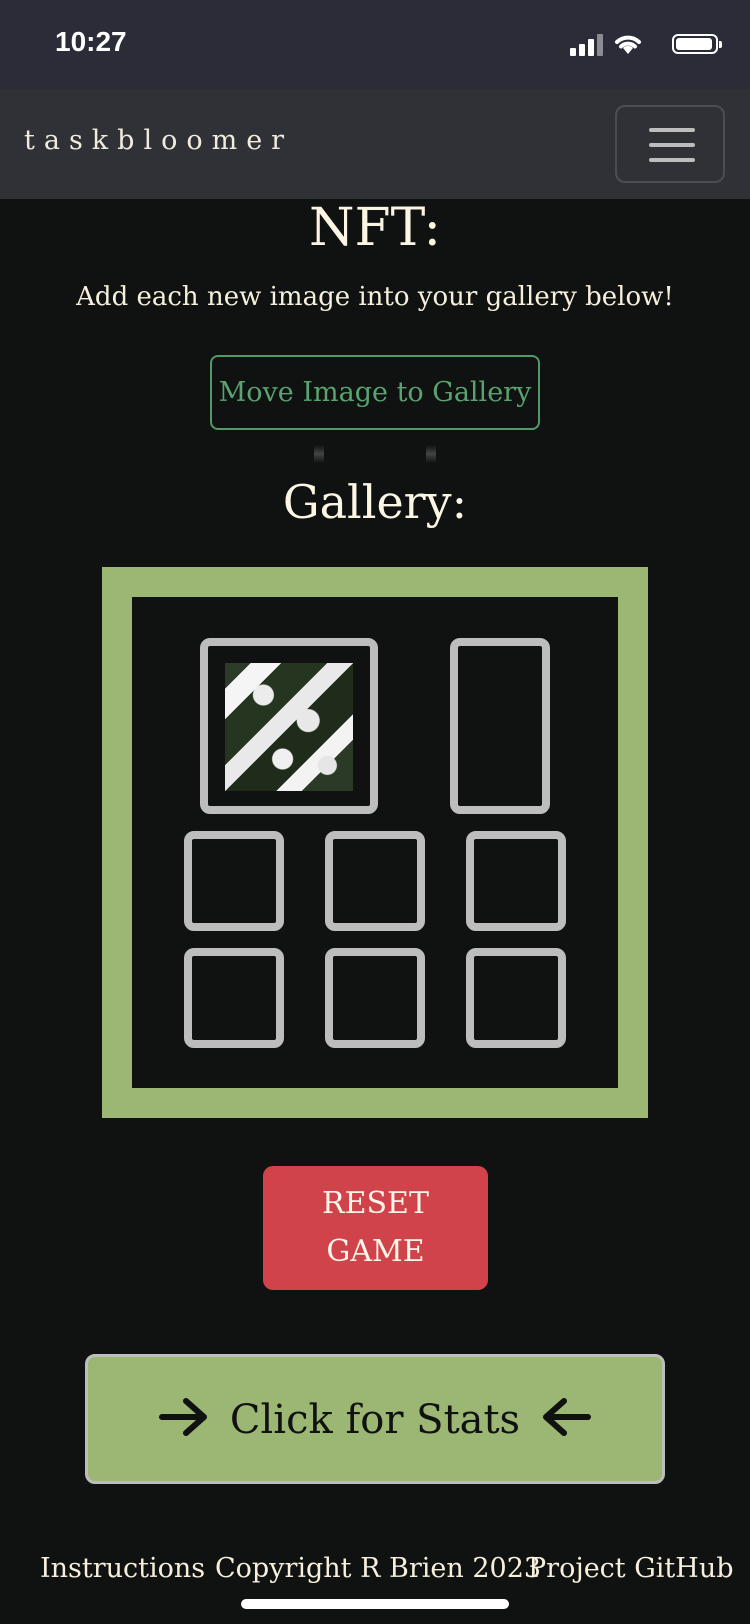 The image size is (750, 1624). I want to click on gallery-title: Gallery:, so click(375, 502).